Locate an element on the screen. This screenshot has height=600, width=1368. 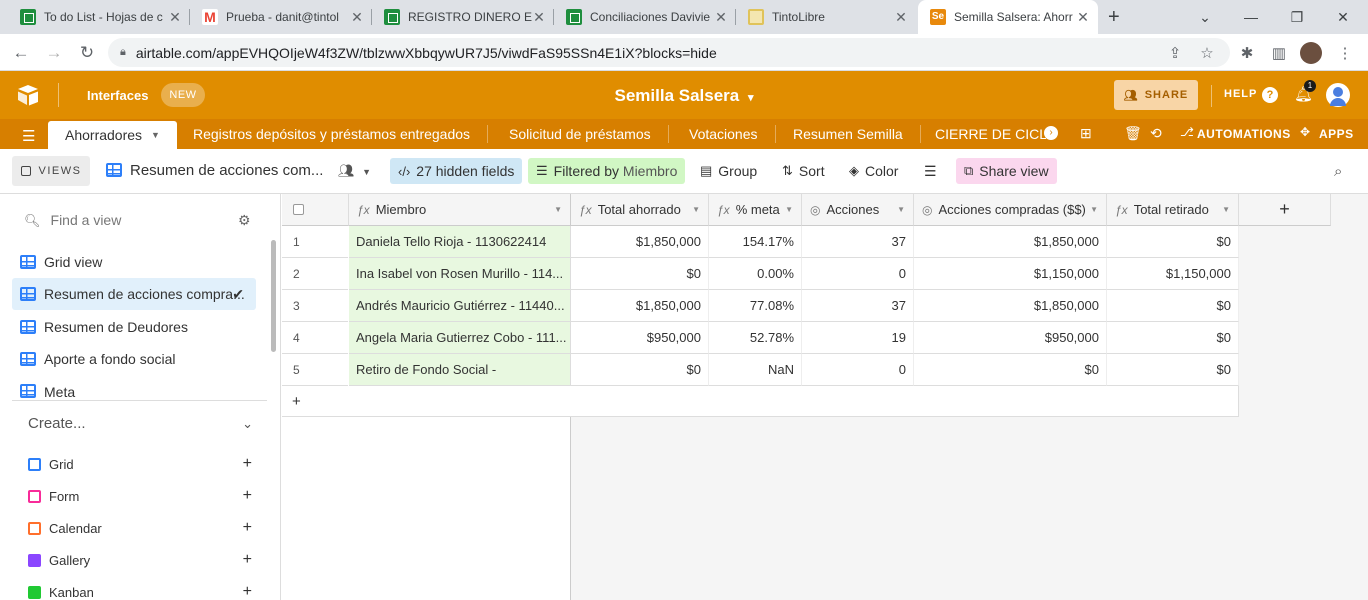
browser-tab: TintoLibre ✕ is located at coordinates (826, 17).